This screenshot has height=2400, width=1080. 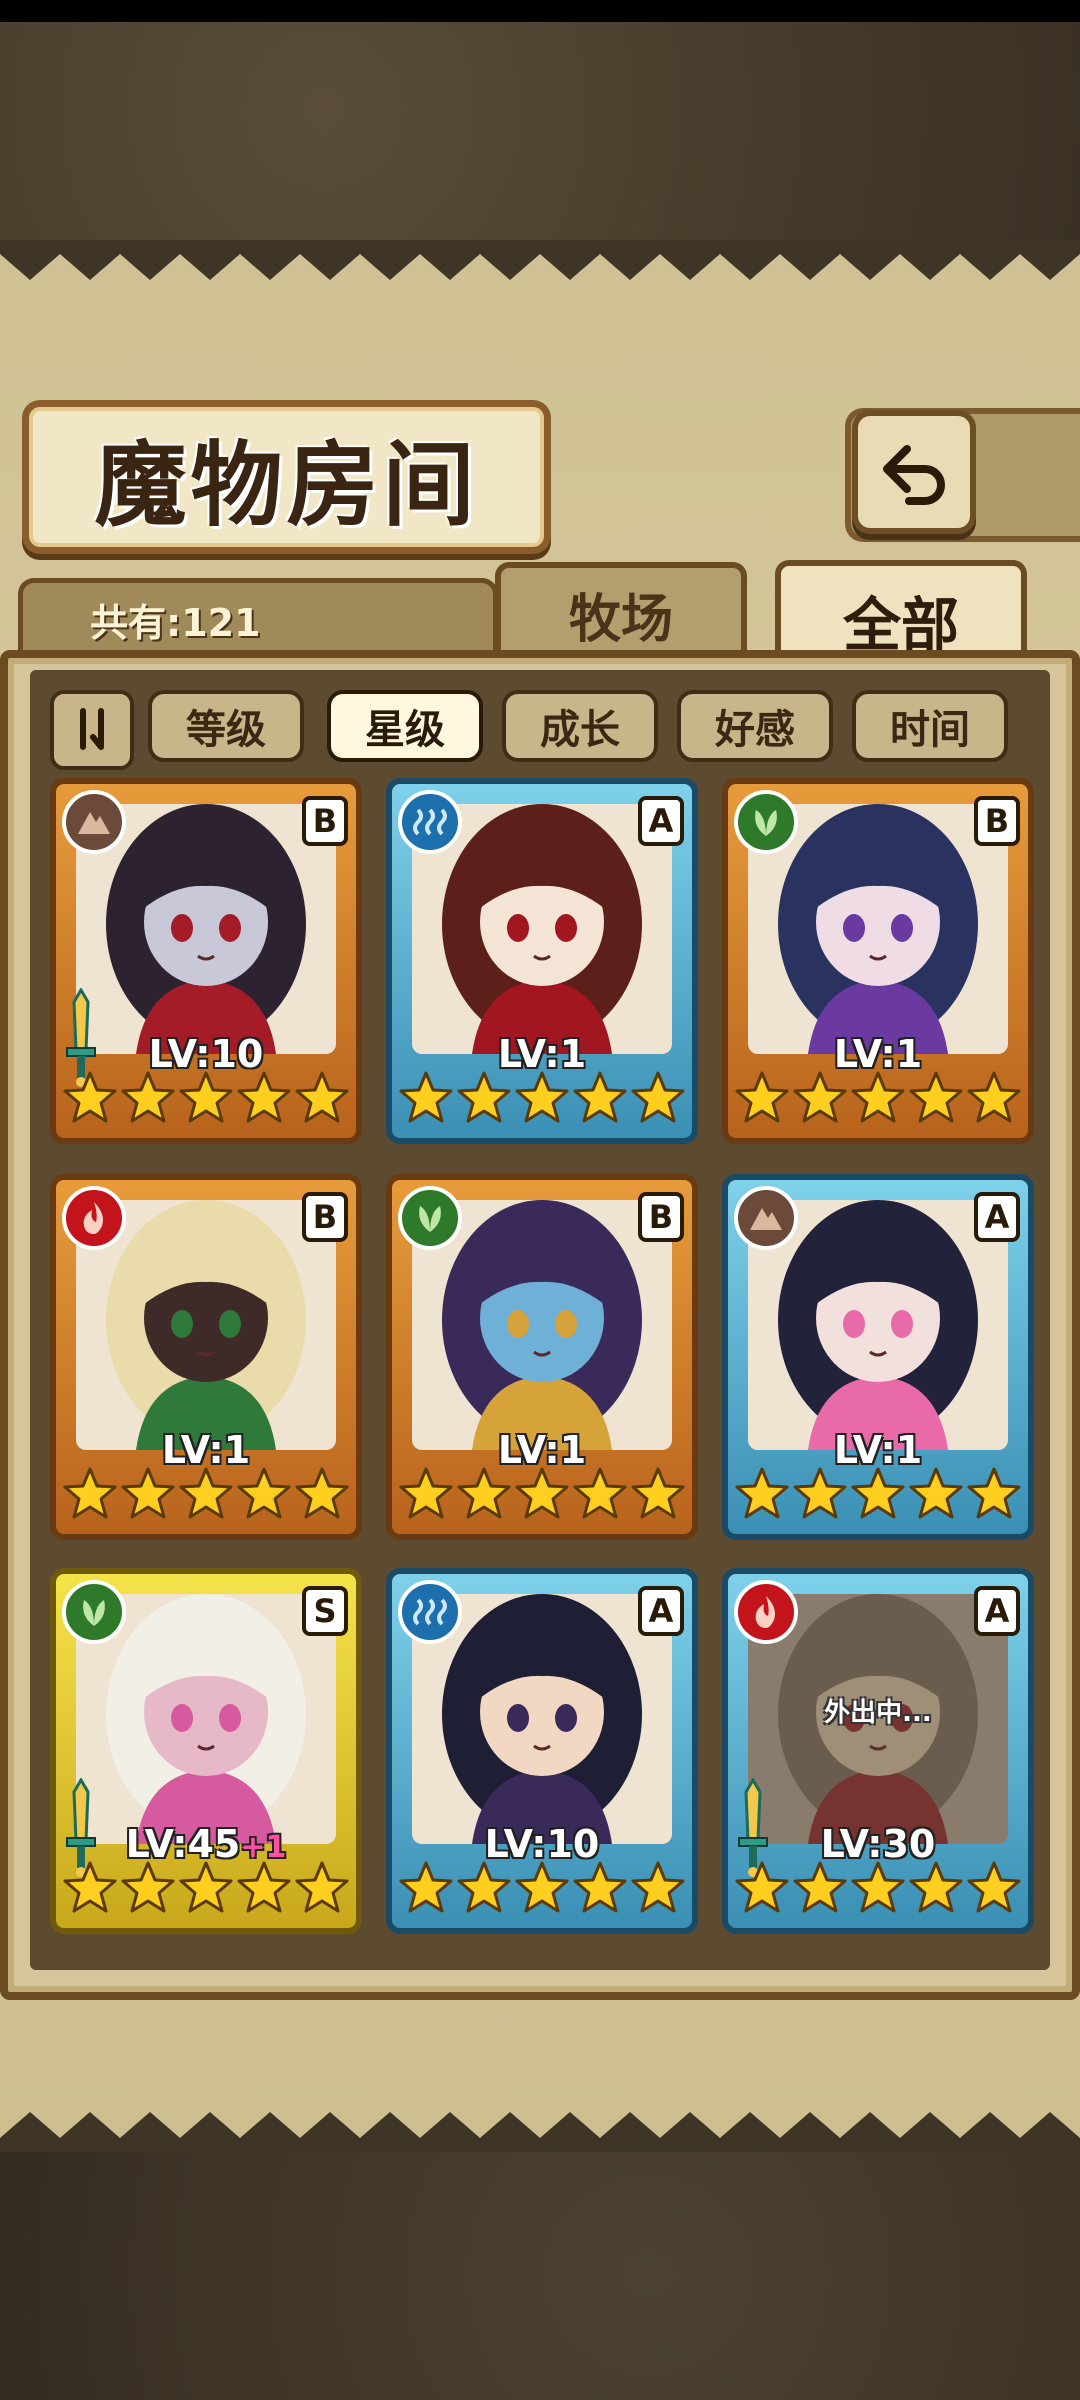 I want to click on sort-label: 等级, so click(x=226, y=730).